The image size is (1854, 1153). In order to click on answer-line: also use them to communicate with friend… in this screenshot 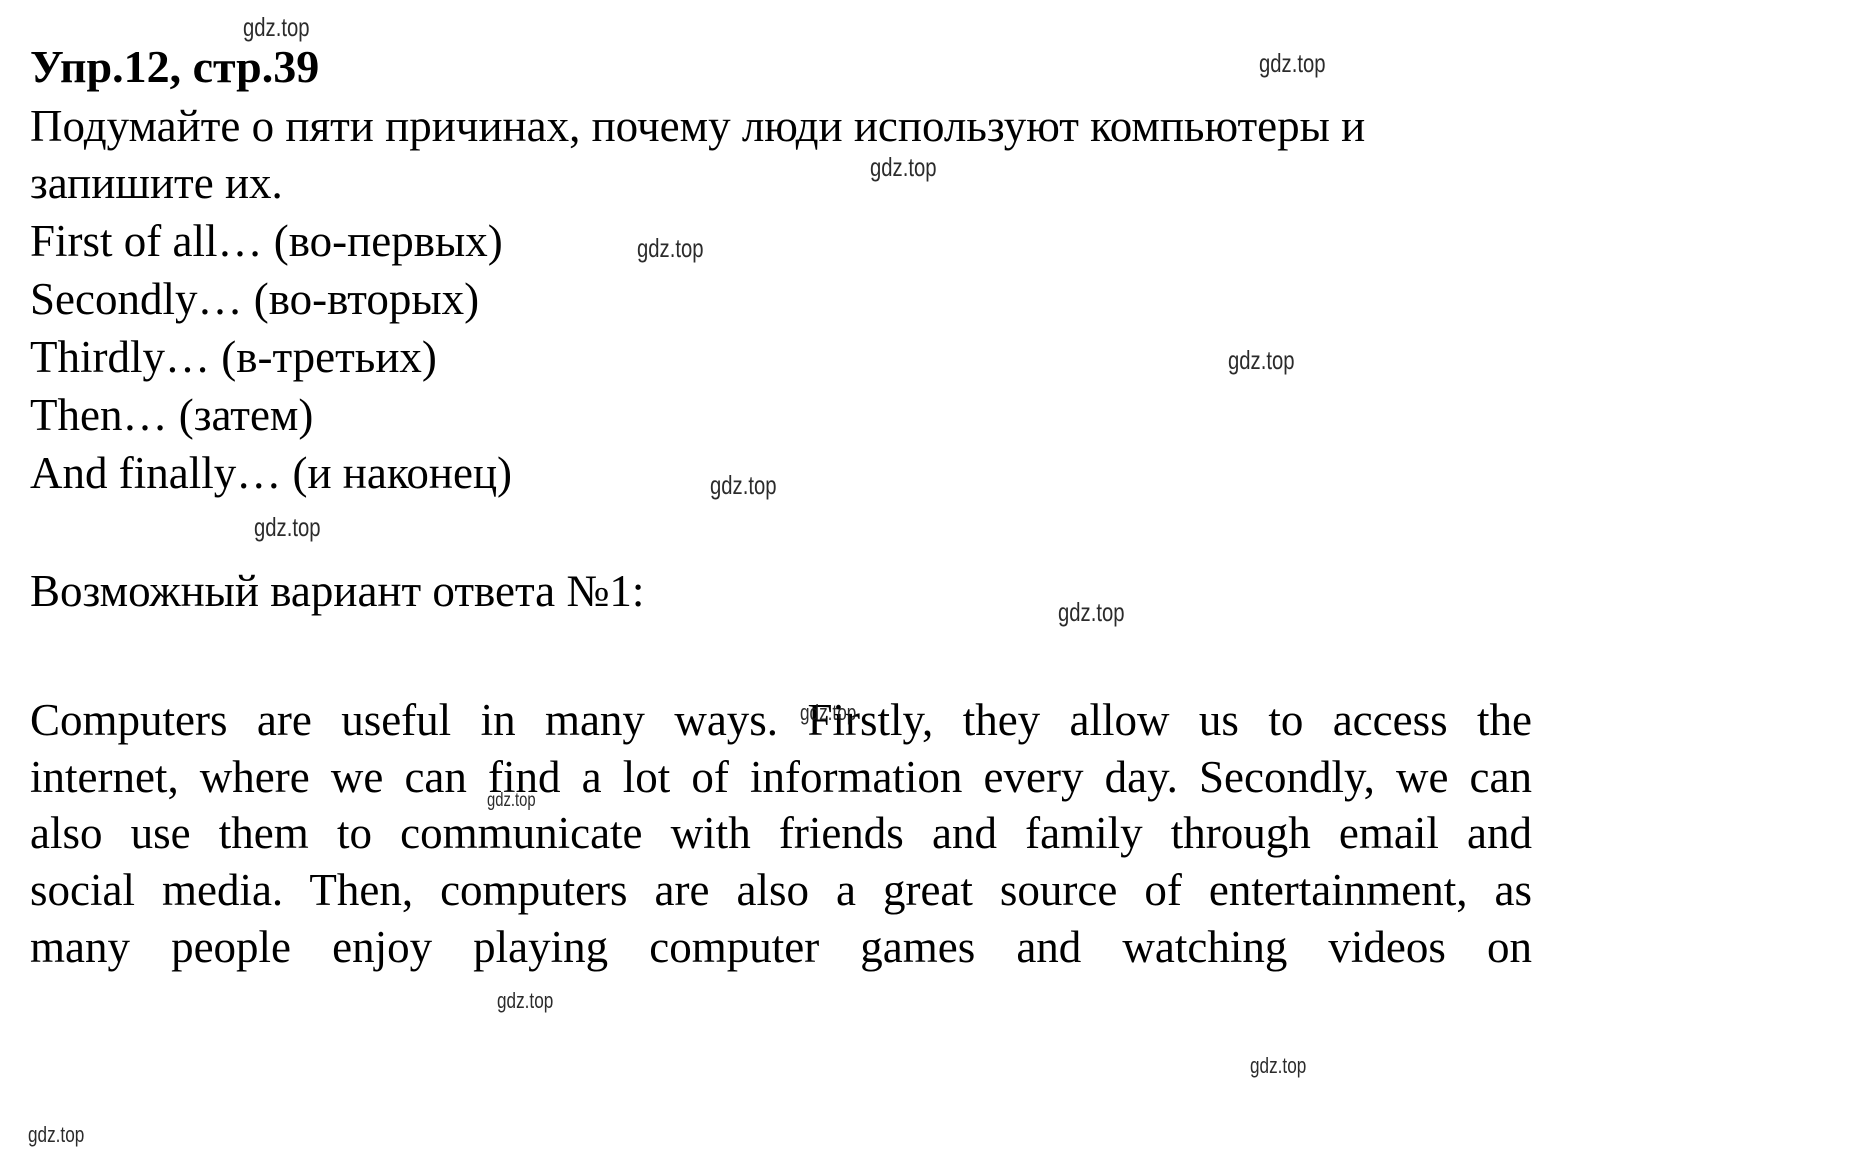, I will do `click(781, 833)`.